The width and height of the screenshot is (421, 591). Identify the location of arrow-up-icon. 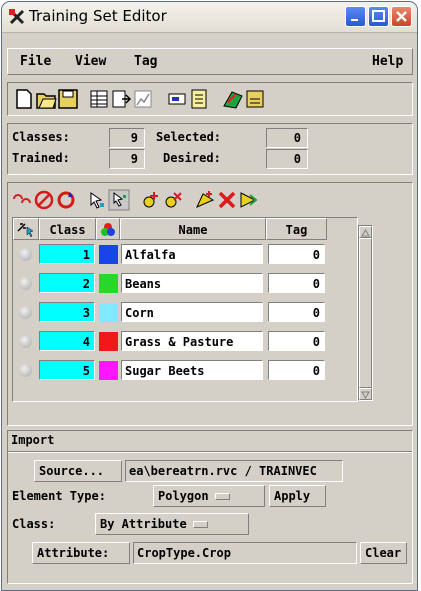
(365, 233).